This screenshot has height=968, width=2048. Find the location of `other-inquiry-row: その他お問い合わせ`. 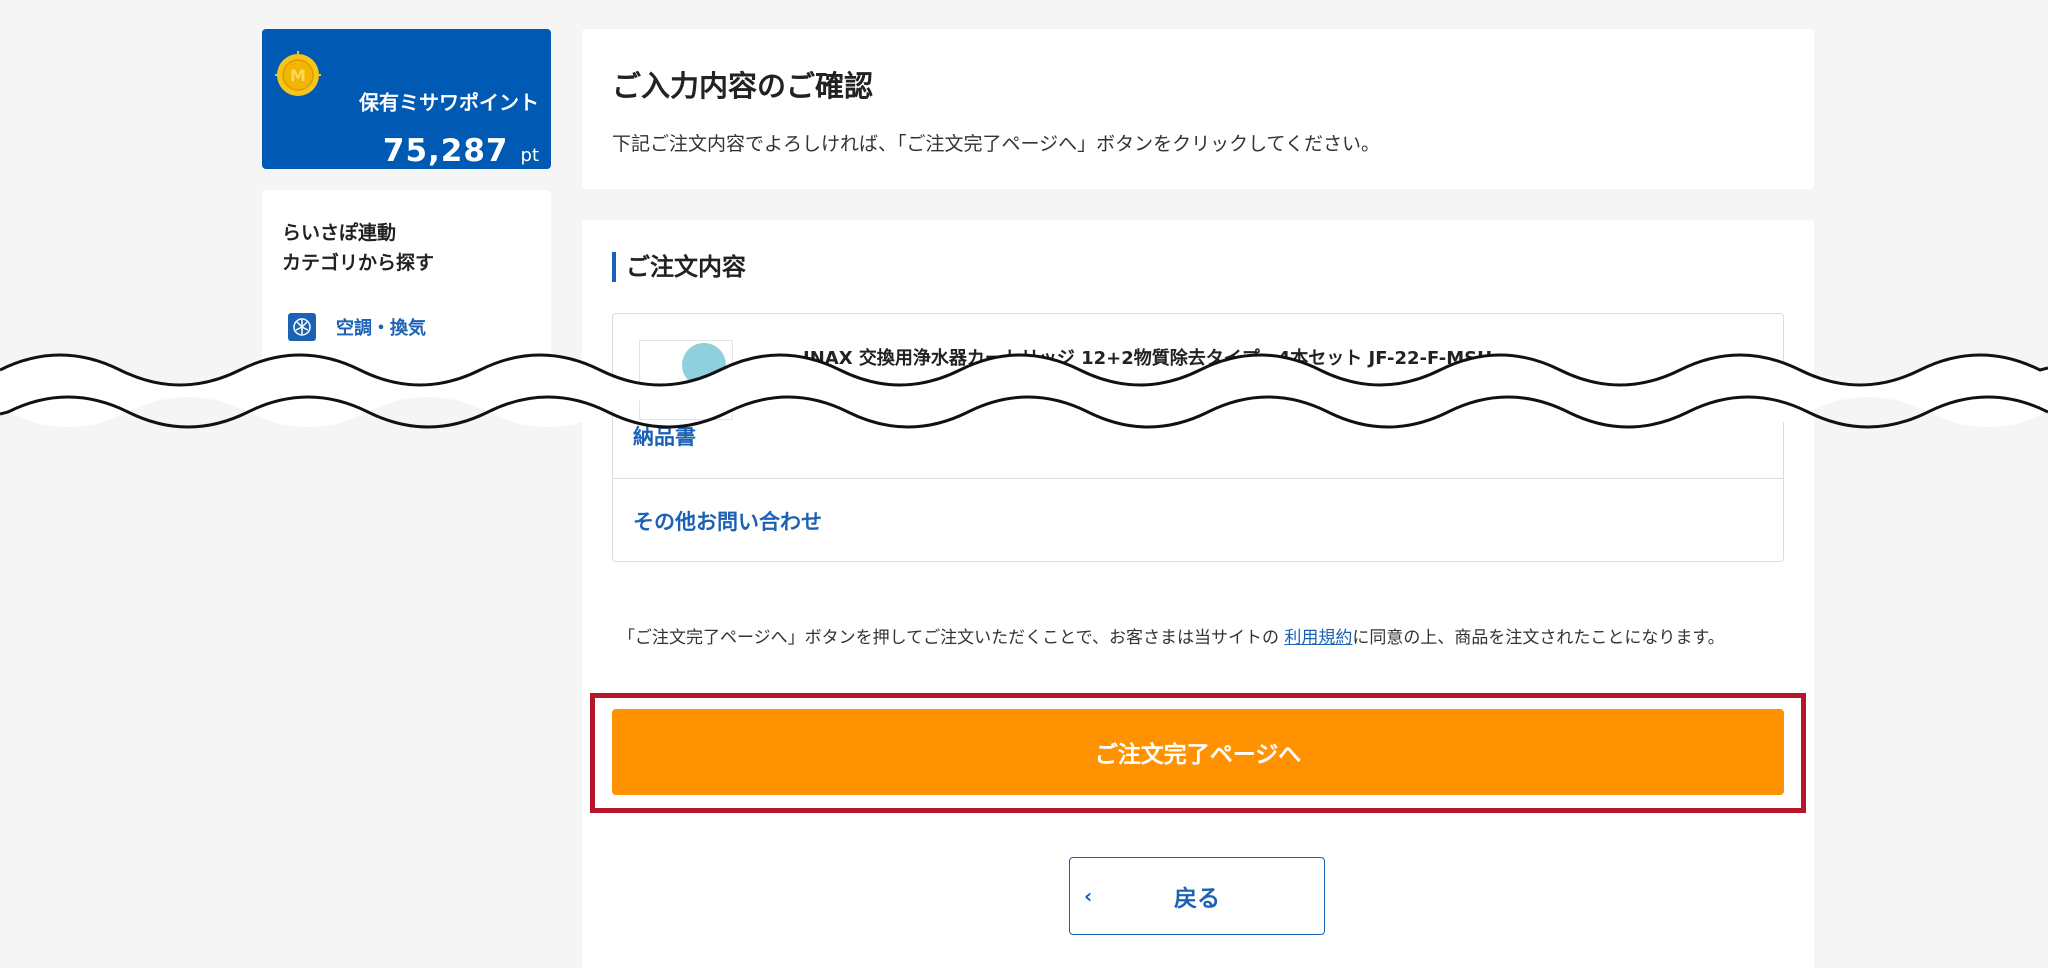

other-inquiry-row: その他お問い合わせ is located at coordinates (1198, 519).